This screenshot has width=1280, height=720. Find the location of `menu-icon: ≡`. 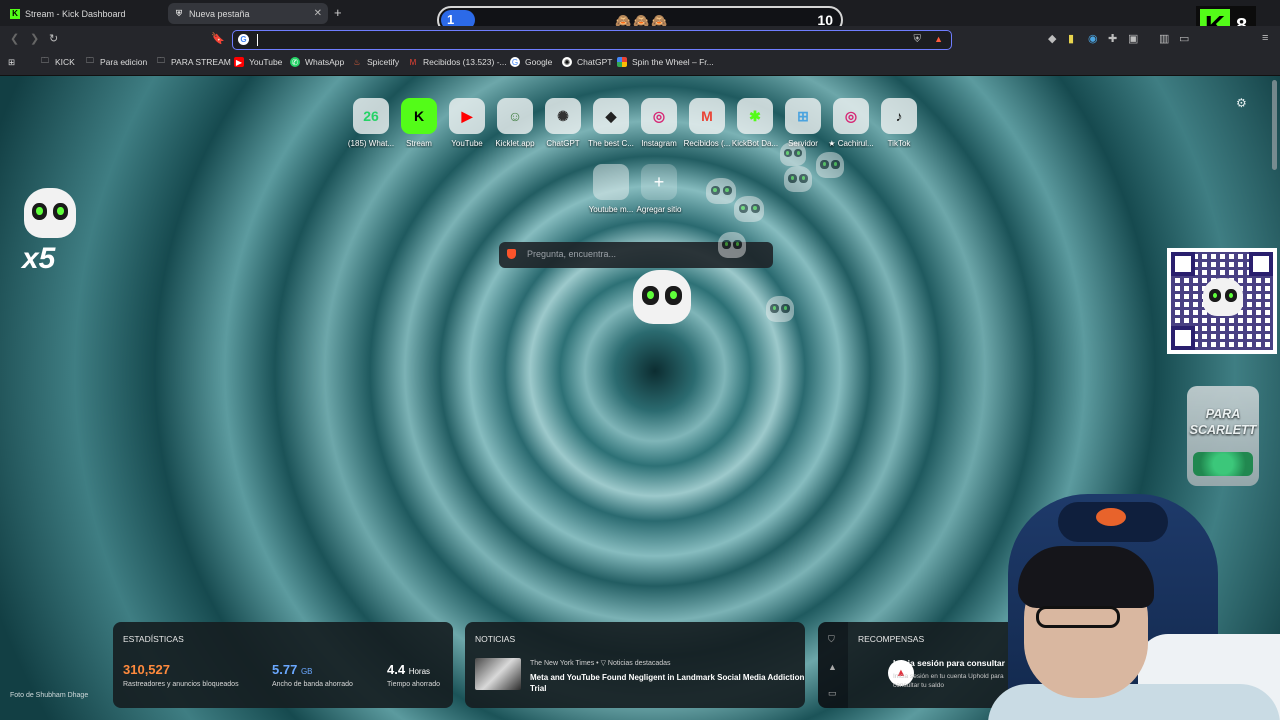

menu-icon: ≡ is located at coordinates (1265, 38).